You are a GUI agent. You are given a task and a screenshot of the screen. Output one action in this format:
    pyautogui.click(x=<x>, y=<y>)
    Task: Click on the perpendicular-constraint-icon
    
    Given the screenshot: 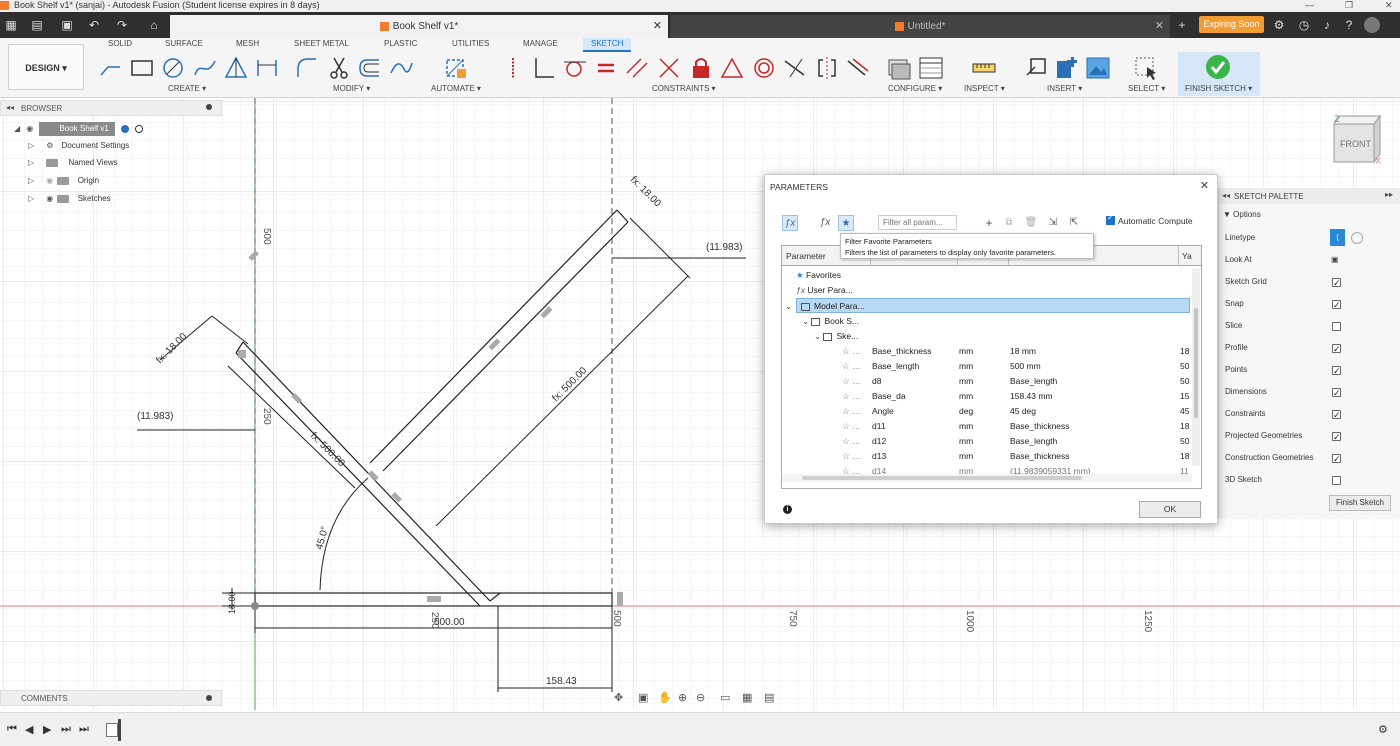 What is the action you would take?
    pyautogui.click(x=669, y=68)
    